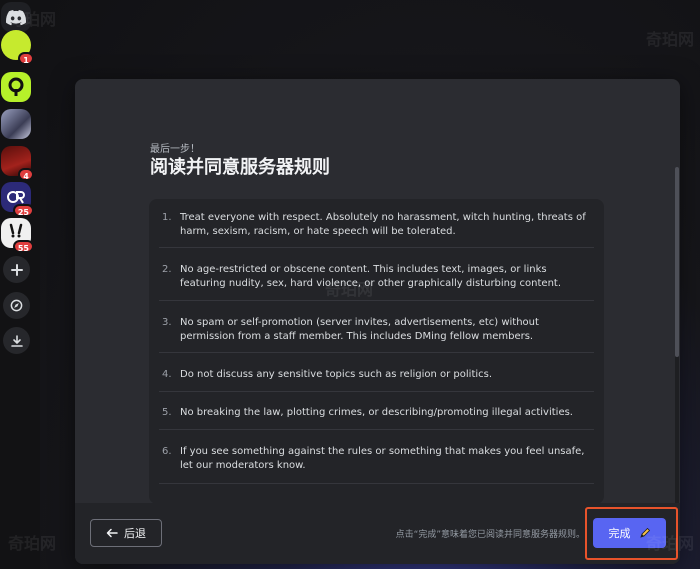 The image size is (700, 569). Describe the element at coordinates (20, 284) in the screenshot. I see `server-sidebar: 1 4 25 55` at that location.